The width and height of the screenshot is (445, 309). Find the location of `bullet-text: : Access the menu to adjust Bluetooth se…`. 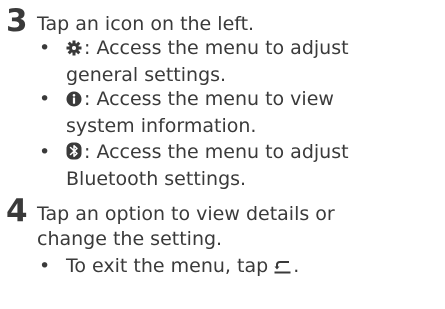

bullet-text: : Access the menu to adjust Bluetooth se… is located at coordinates (251, 166).